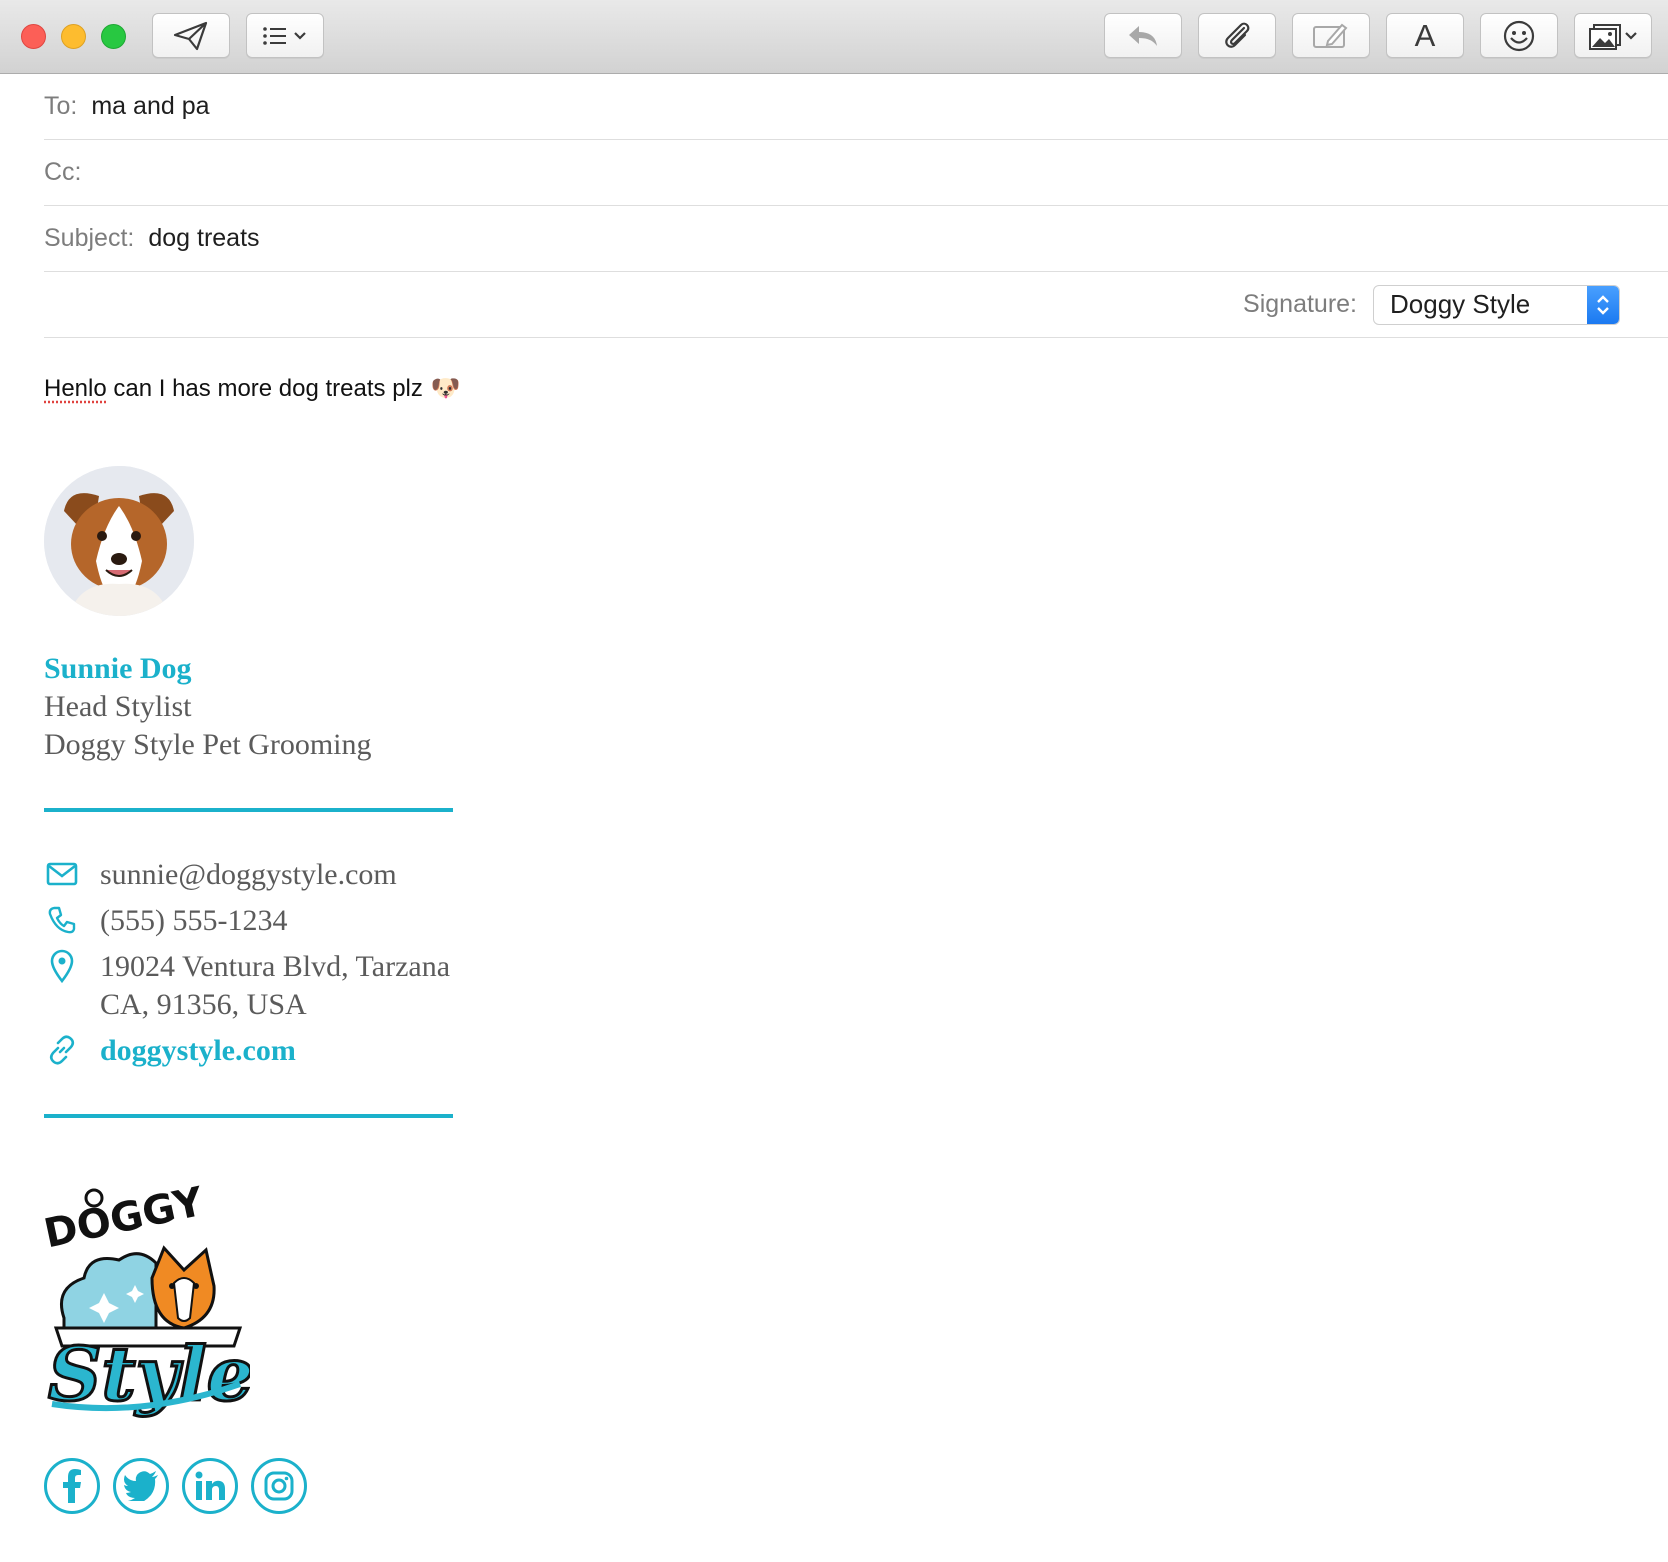 This screenshot has width=1668, height=1562. I want to click on facebook-icon, so click(72, 1486).